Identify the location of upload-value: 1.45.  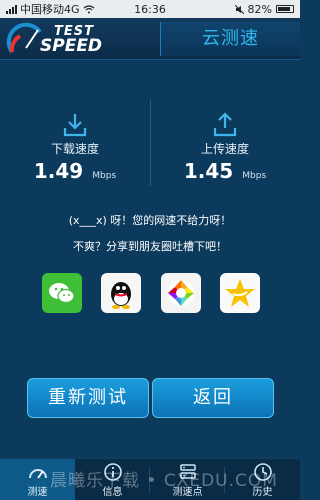
(208, 171).